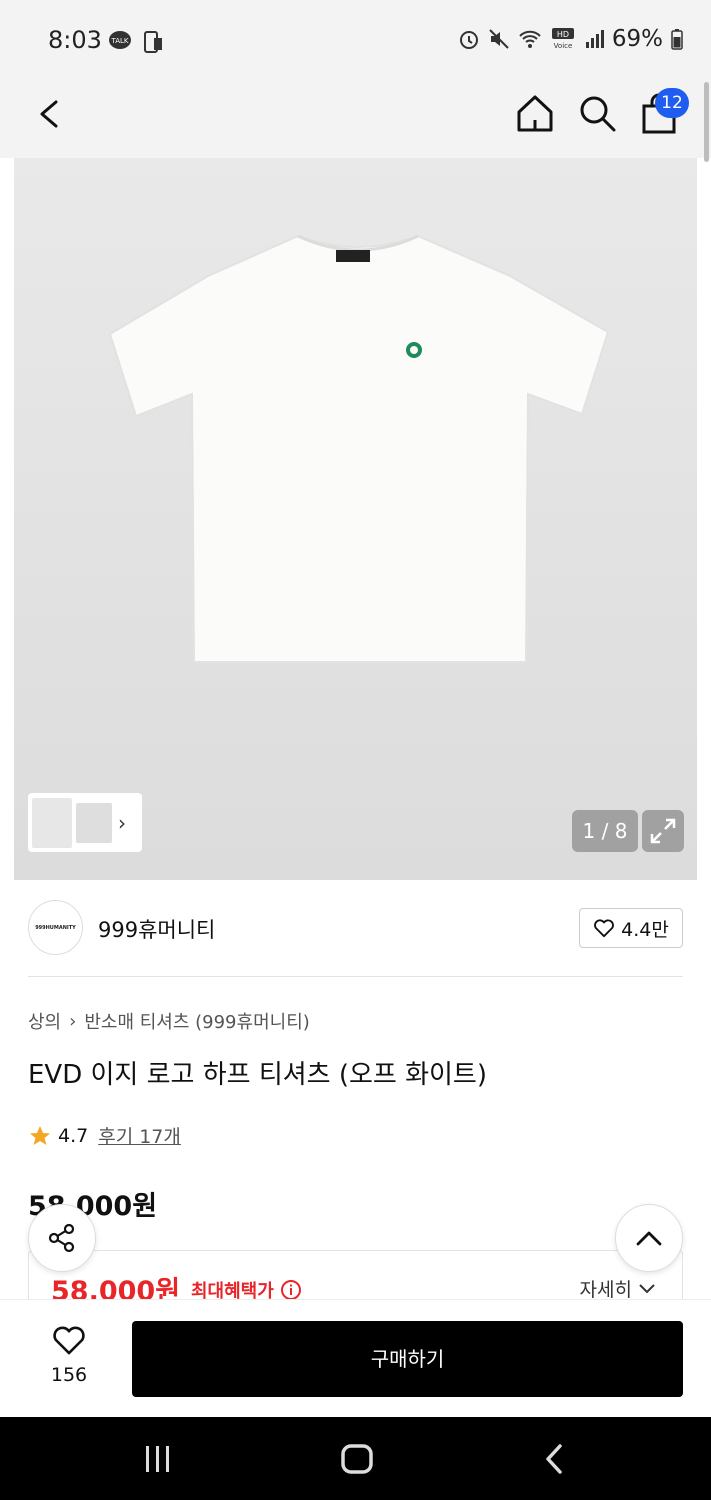 The width and height of the screenshot is (711, 1500). Describe the element at coordinates (407, 1359) in the screenshot. I see `buy-button: 구매하기` at that location.